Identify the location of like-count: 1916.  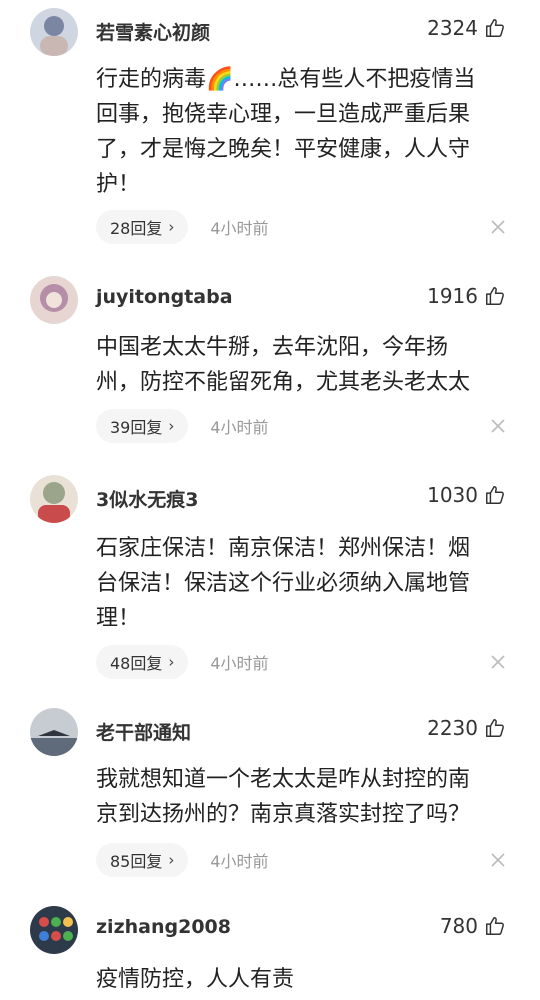
(452, 296).